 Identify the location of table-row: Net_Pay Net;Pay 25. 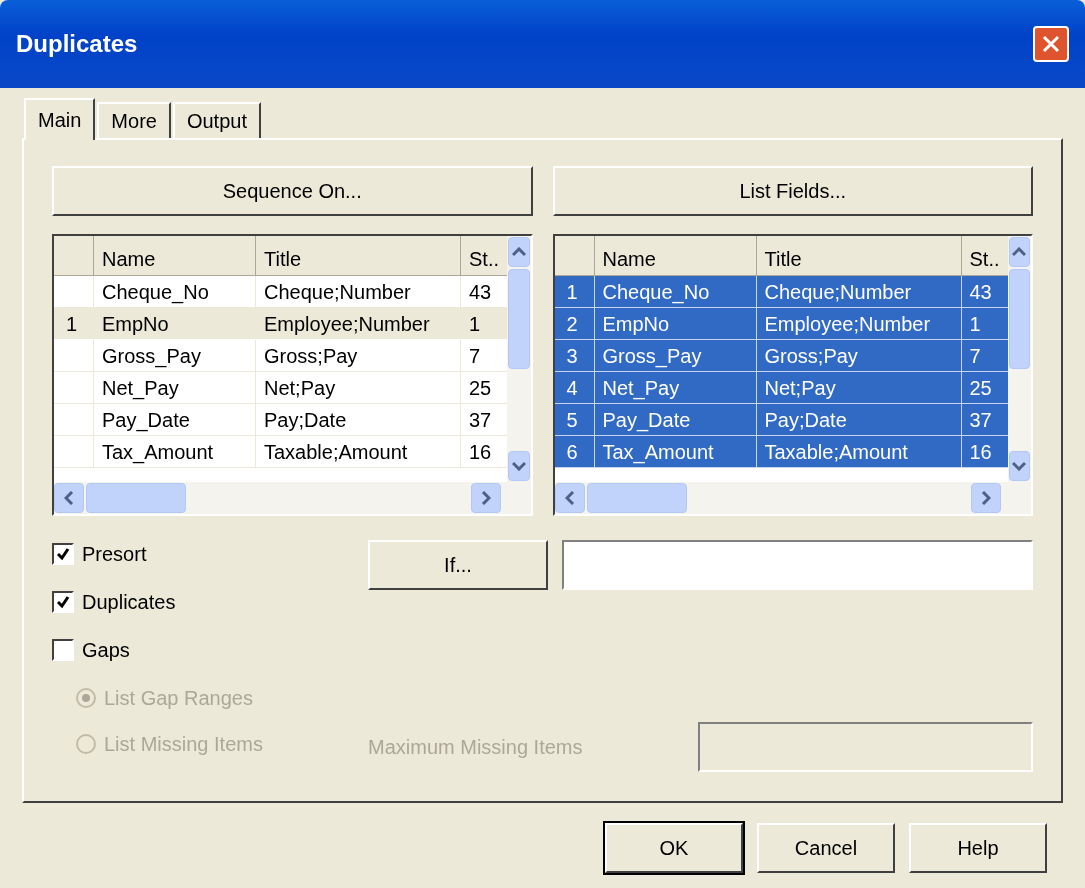
(280, 388).